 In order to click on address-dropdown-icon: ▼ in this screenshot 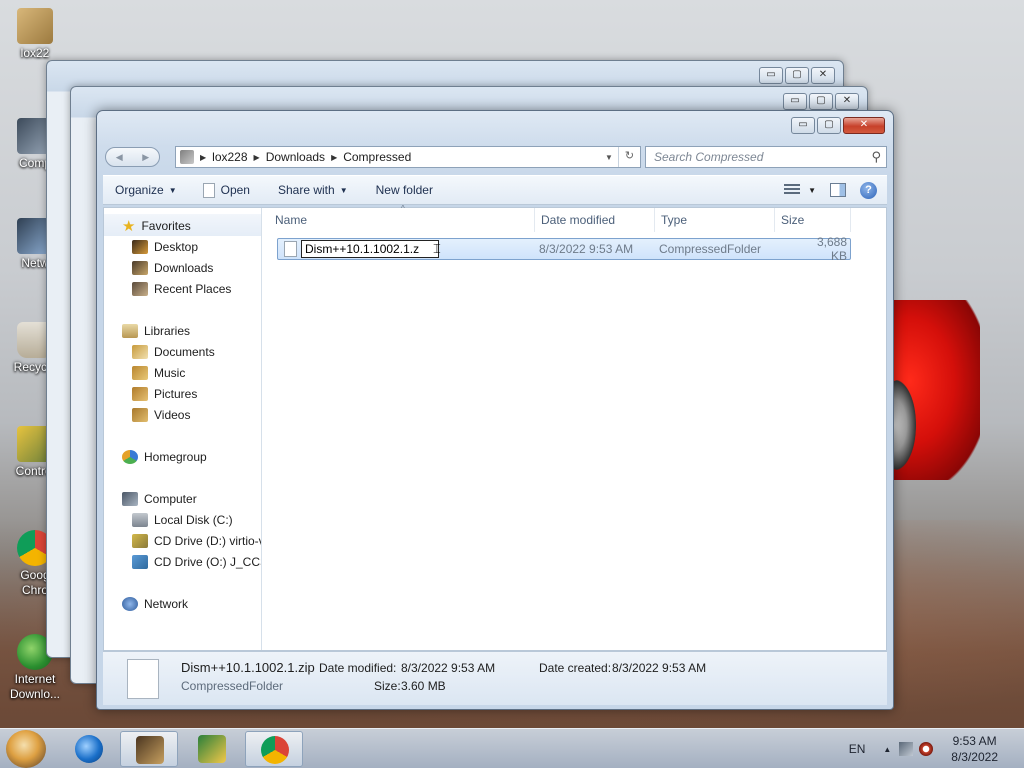, I will do `click(609, 157)`.